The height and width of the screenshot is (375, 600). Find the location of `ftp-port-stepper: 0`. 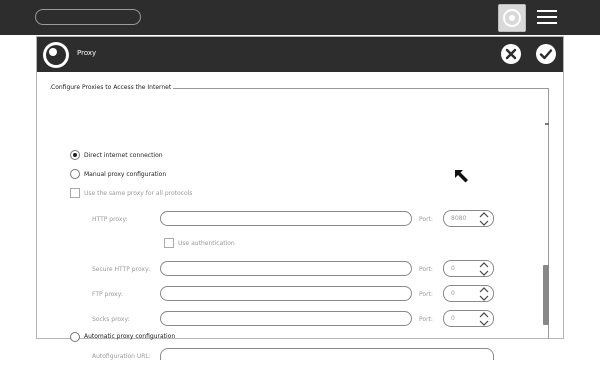

ftp-port-stepper: 0 is located at coordinates (468, 293).